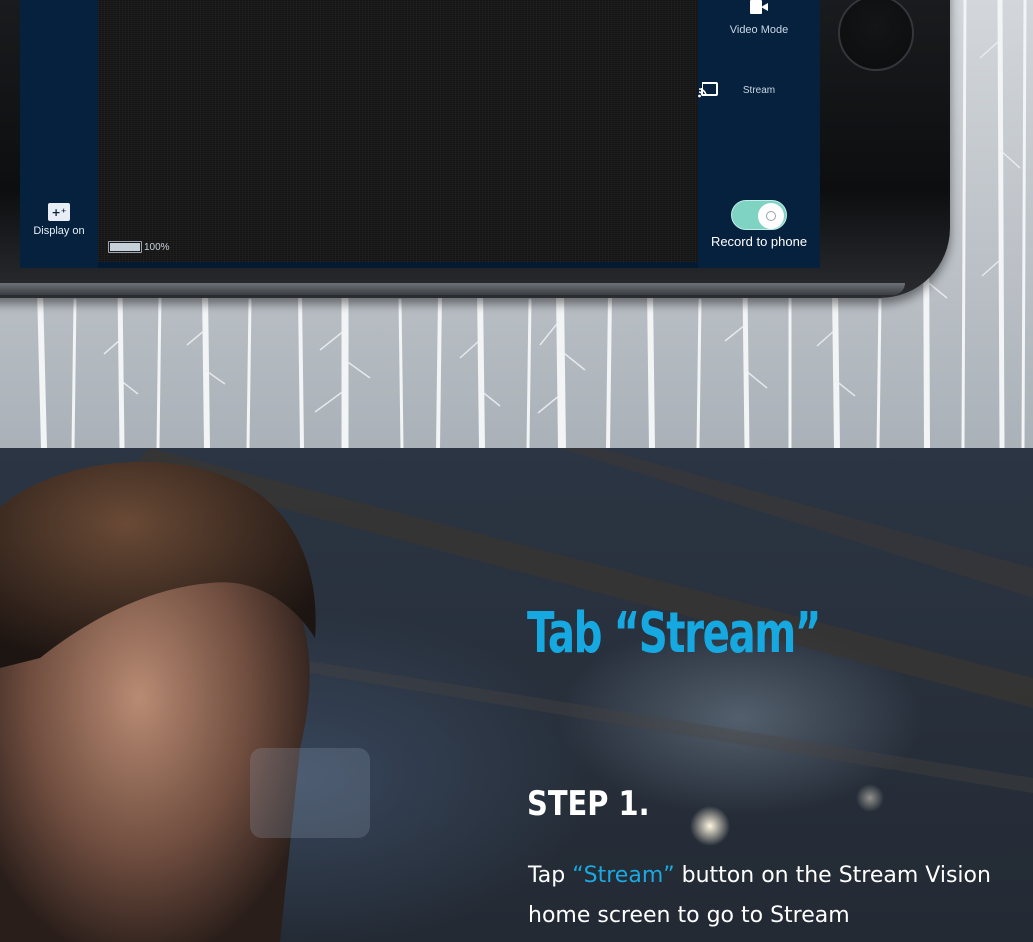 Image resolution: width=1033 pixels, height=942 pixels. Describe the element at coordinates (708, 90) in the screenshot. I see `cast-icon` at that location.